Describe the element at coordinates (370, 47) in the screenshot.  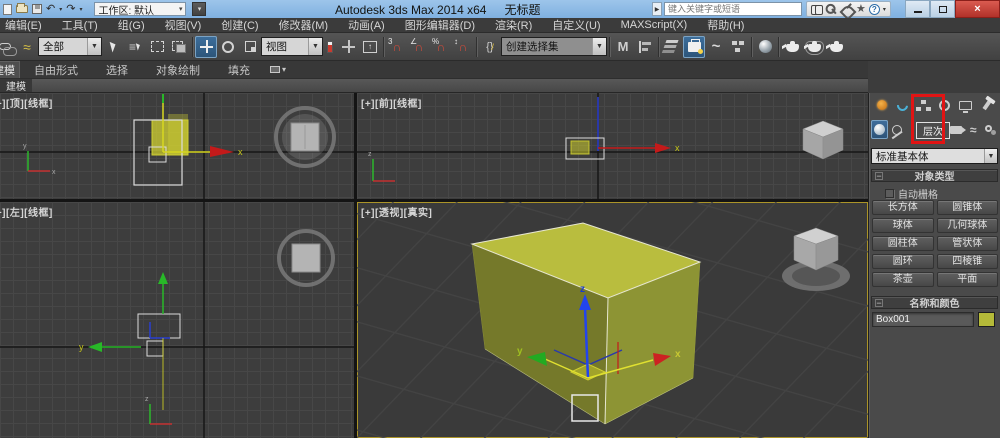
I see `keyboard-shortcut-override-icon: ↑` at that location.